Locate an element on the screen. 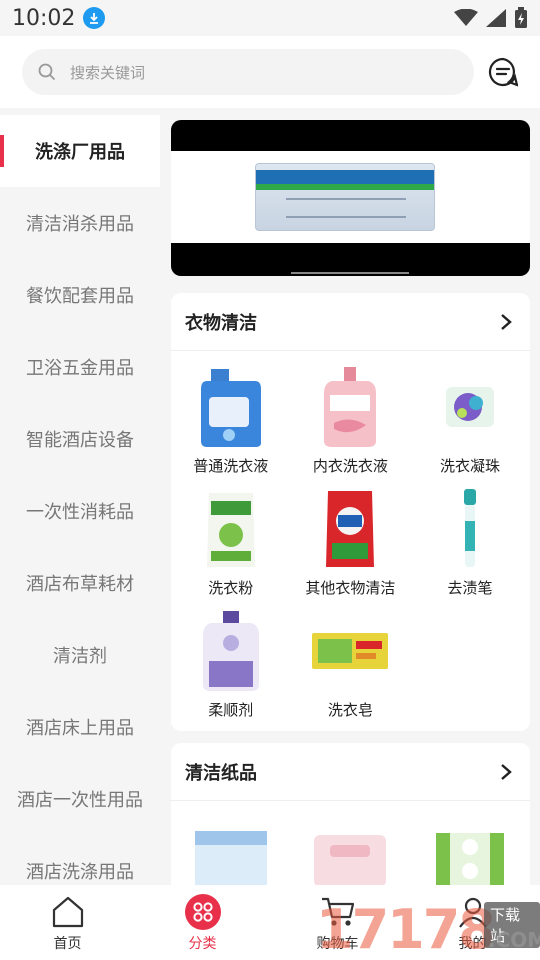 This screenshot has height=960, width=540. wet-wipes-image is located at coordinates (350, 854).